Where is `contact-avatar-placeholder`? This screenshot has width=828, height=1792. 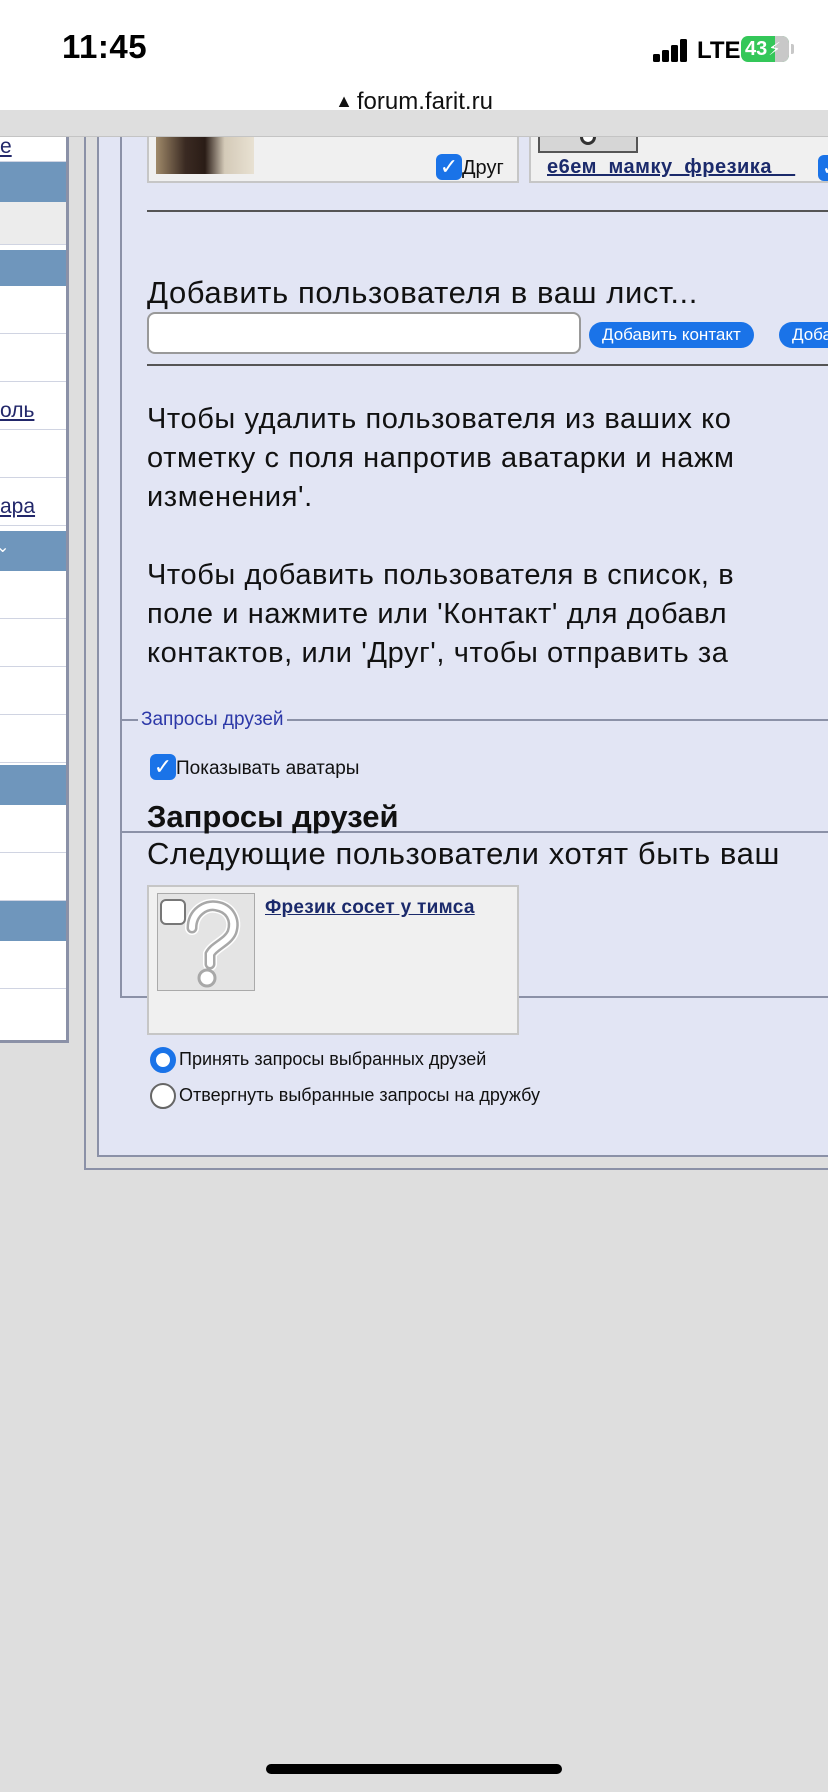 contact-avatar-placeholder is located at coordinates (588, 145).